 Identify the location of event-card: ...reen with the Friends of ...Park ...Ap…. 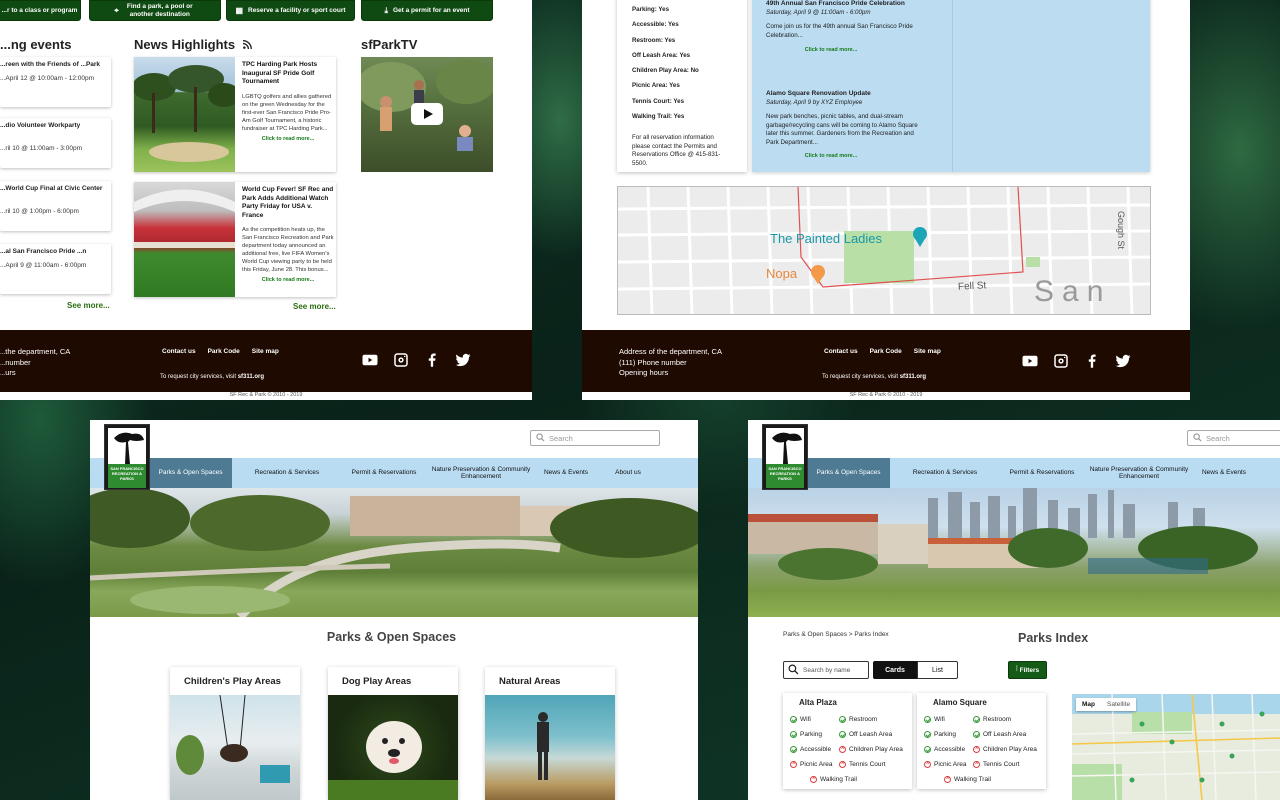
(55, 82).